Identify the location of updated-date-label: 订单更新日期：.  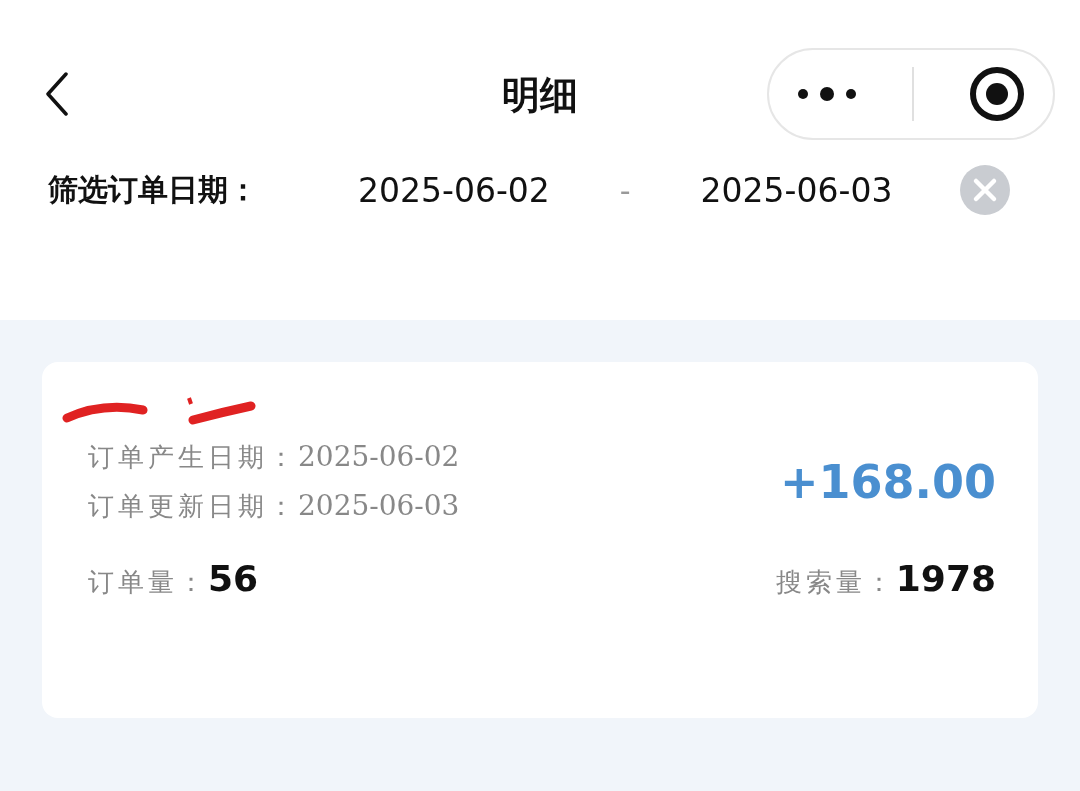
(193, 506).